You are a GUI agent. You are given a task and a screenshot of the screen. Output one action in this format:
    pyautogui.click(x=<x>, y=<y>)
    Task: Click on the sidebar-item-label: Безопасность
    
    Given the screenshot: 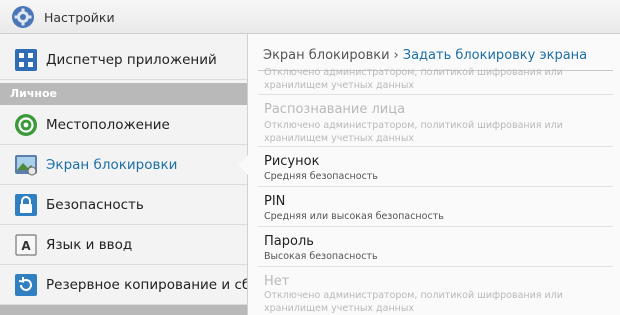 What is the action you would take?
    pyautogui.click(x=95, y=205)
    